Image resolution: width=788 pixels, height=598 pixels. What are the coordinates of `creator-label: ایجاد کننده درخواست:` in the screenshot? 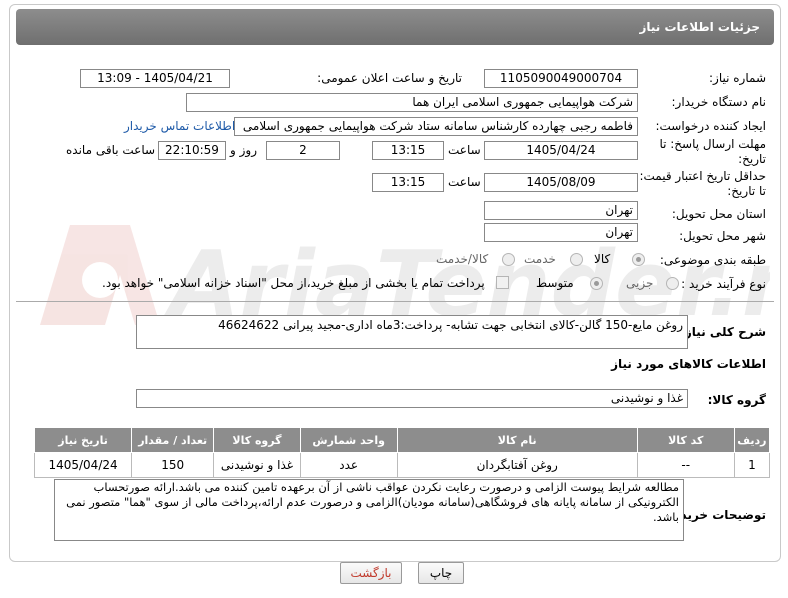 It's located at (710, 126).